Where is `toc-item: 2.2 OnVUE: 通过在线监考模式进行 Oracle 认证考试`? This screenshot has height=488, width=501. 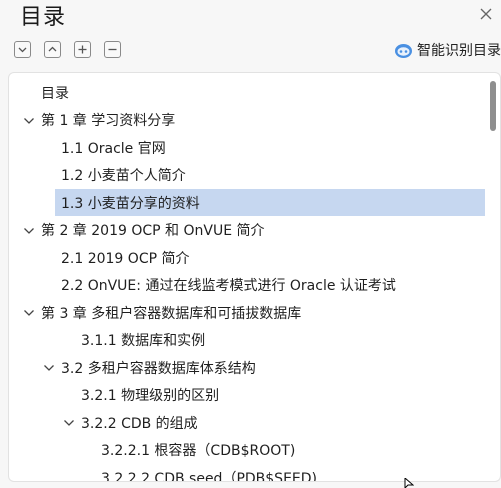 toc-item: 2.2 OnVUE: 通过在线监考模式进行 Oracle 认证考试 is located at coordinates (247, 285).